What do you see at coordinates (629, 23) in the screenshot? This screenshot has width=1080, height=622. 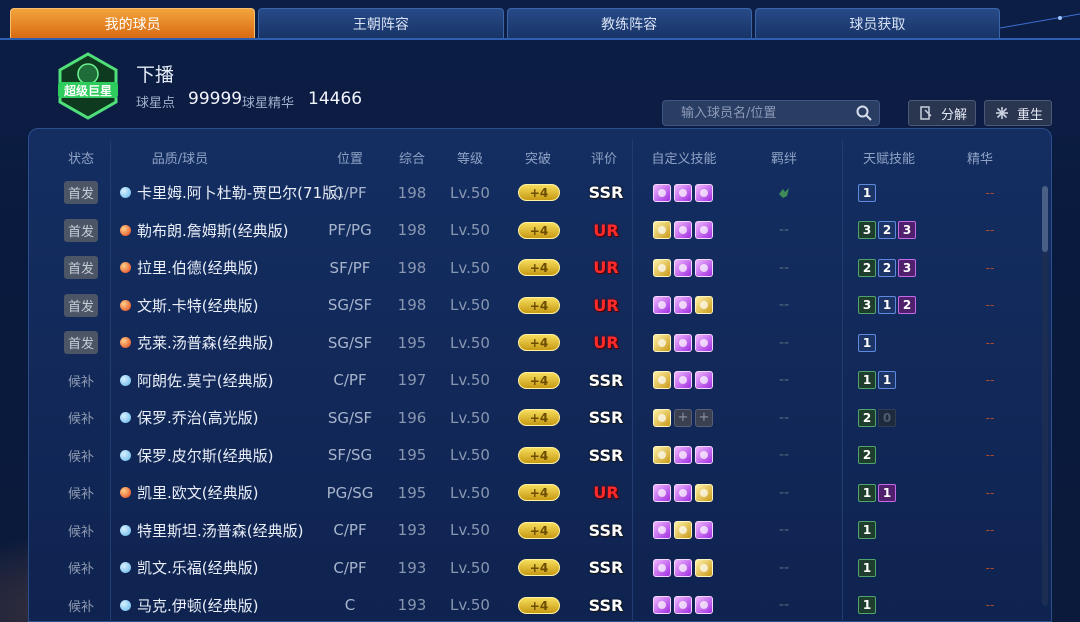 I see `tab-coach-lineup: 教练阵容` at bounding box center [629, 23].